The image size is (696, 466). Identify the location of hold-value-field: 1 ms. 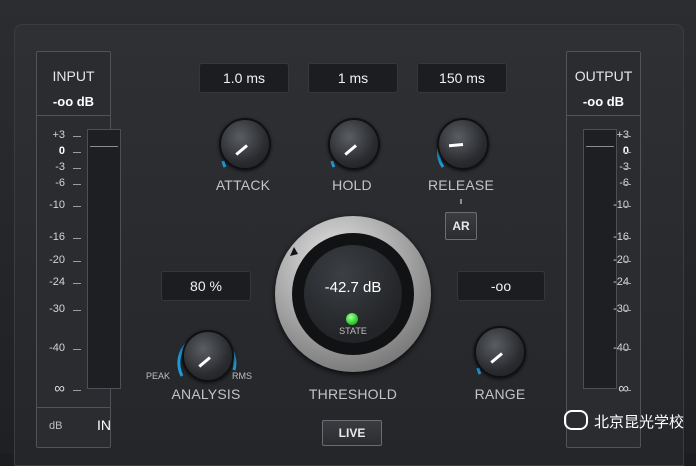
(353, 78).